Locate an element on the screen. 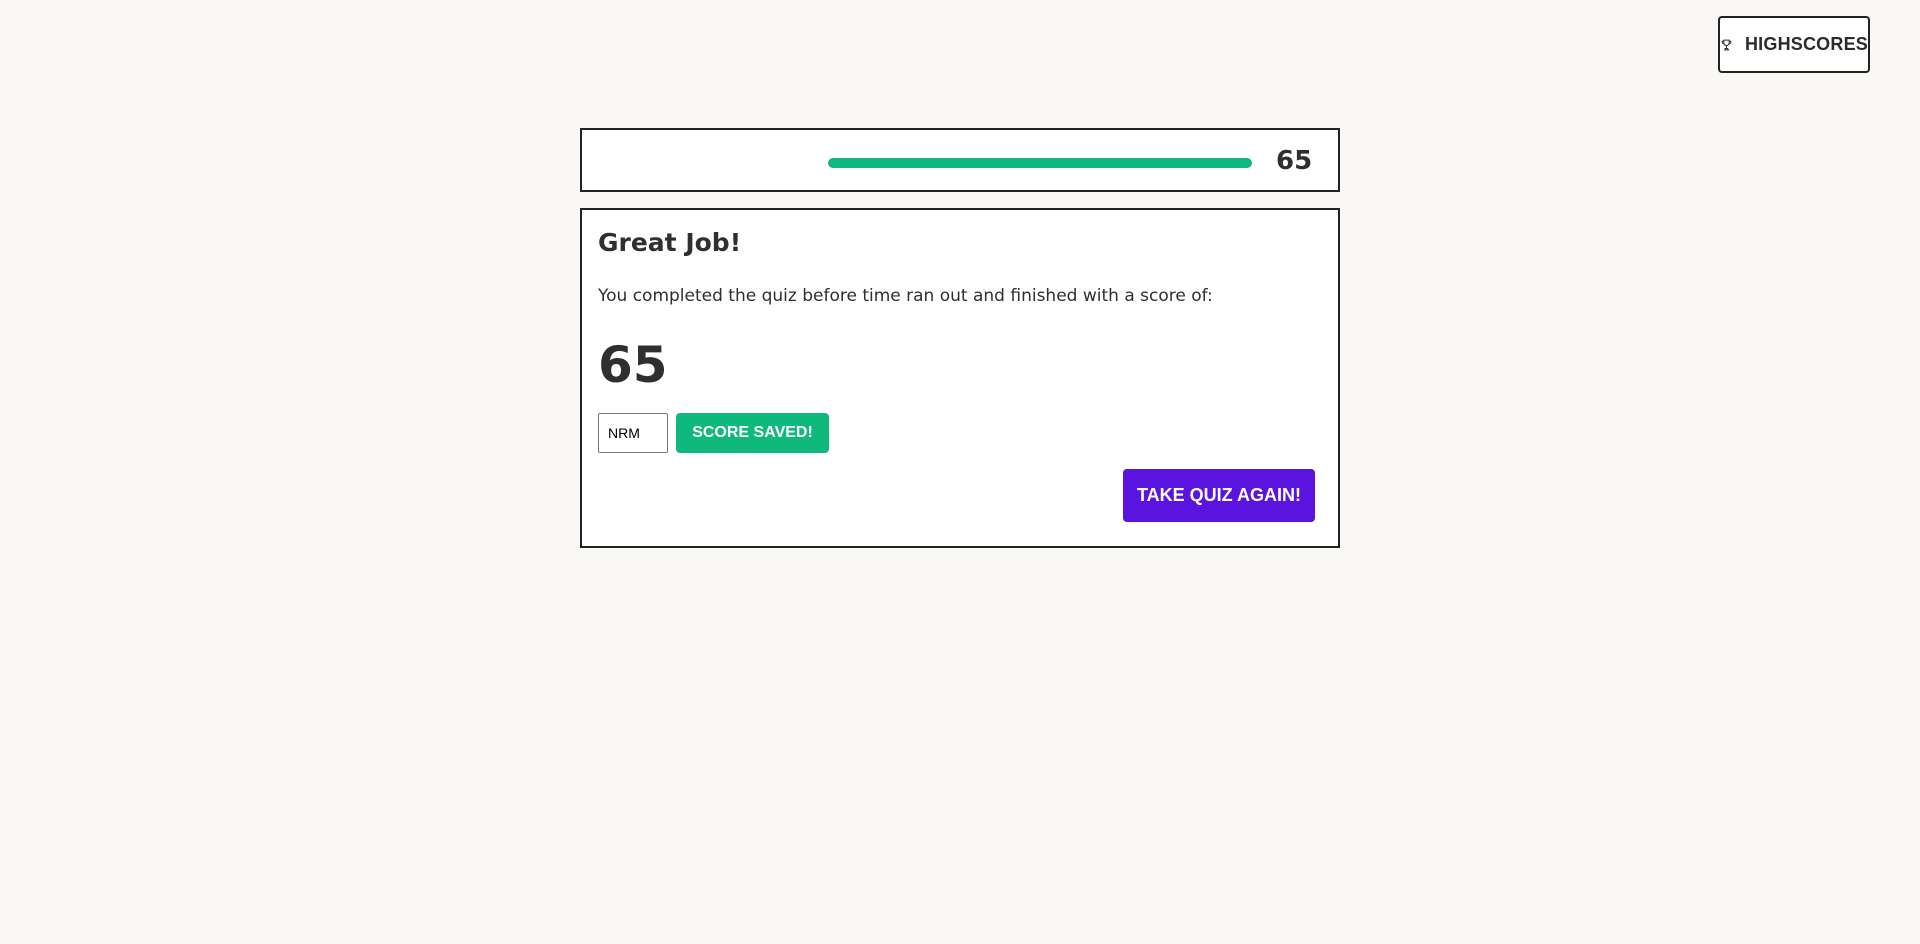 Image resolution: width=1920 pixels, height=944 pixels. trophy-icon is located at coordinates (1726, 44).